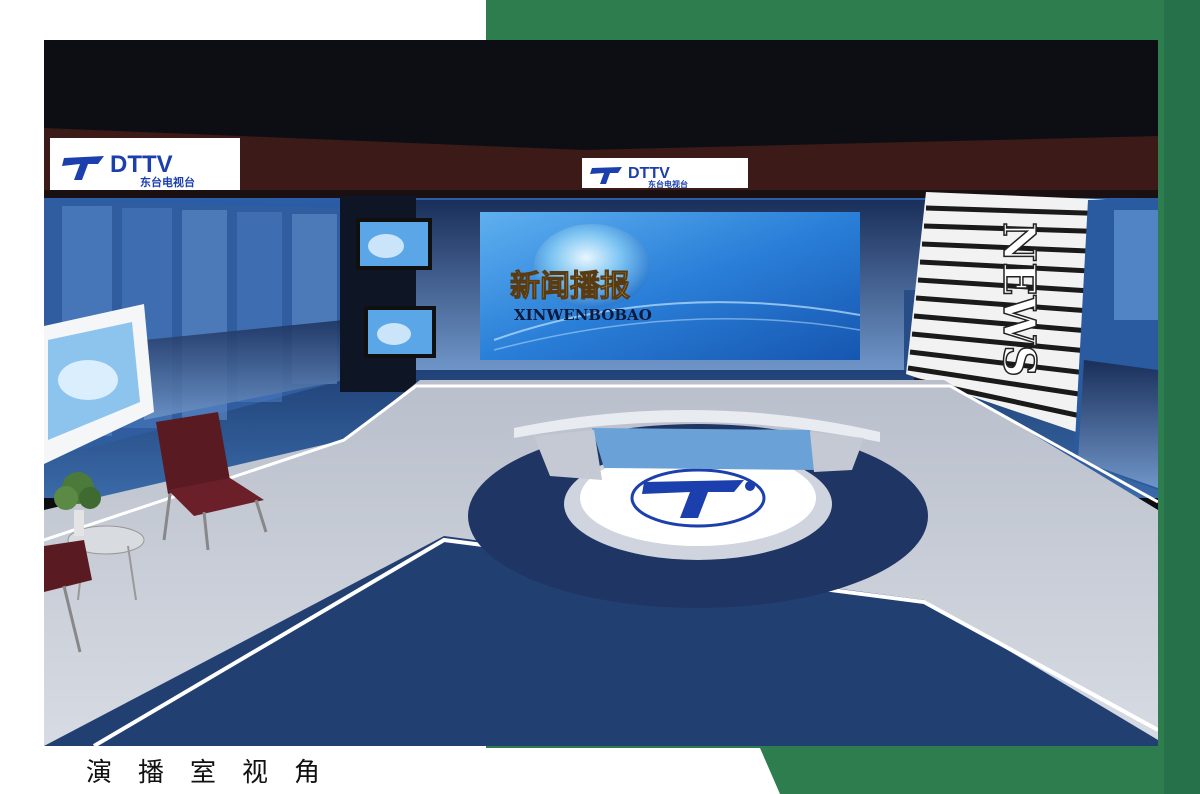 The height and width of the screenshot is (794, 1200). I want to click on main-screen: 新闻播报 XINWENBOBAO, so click(670, 286).